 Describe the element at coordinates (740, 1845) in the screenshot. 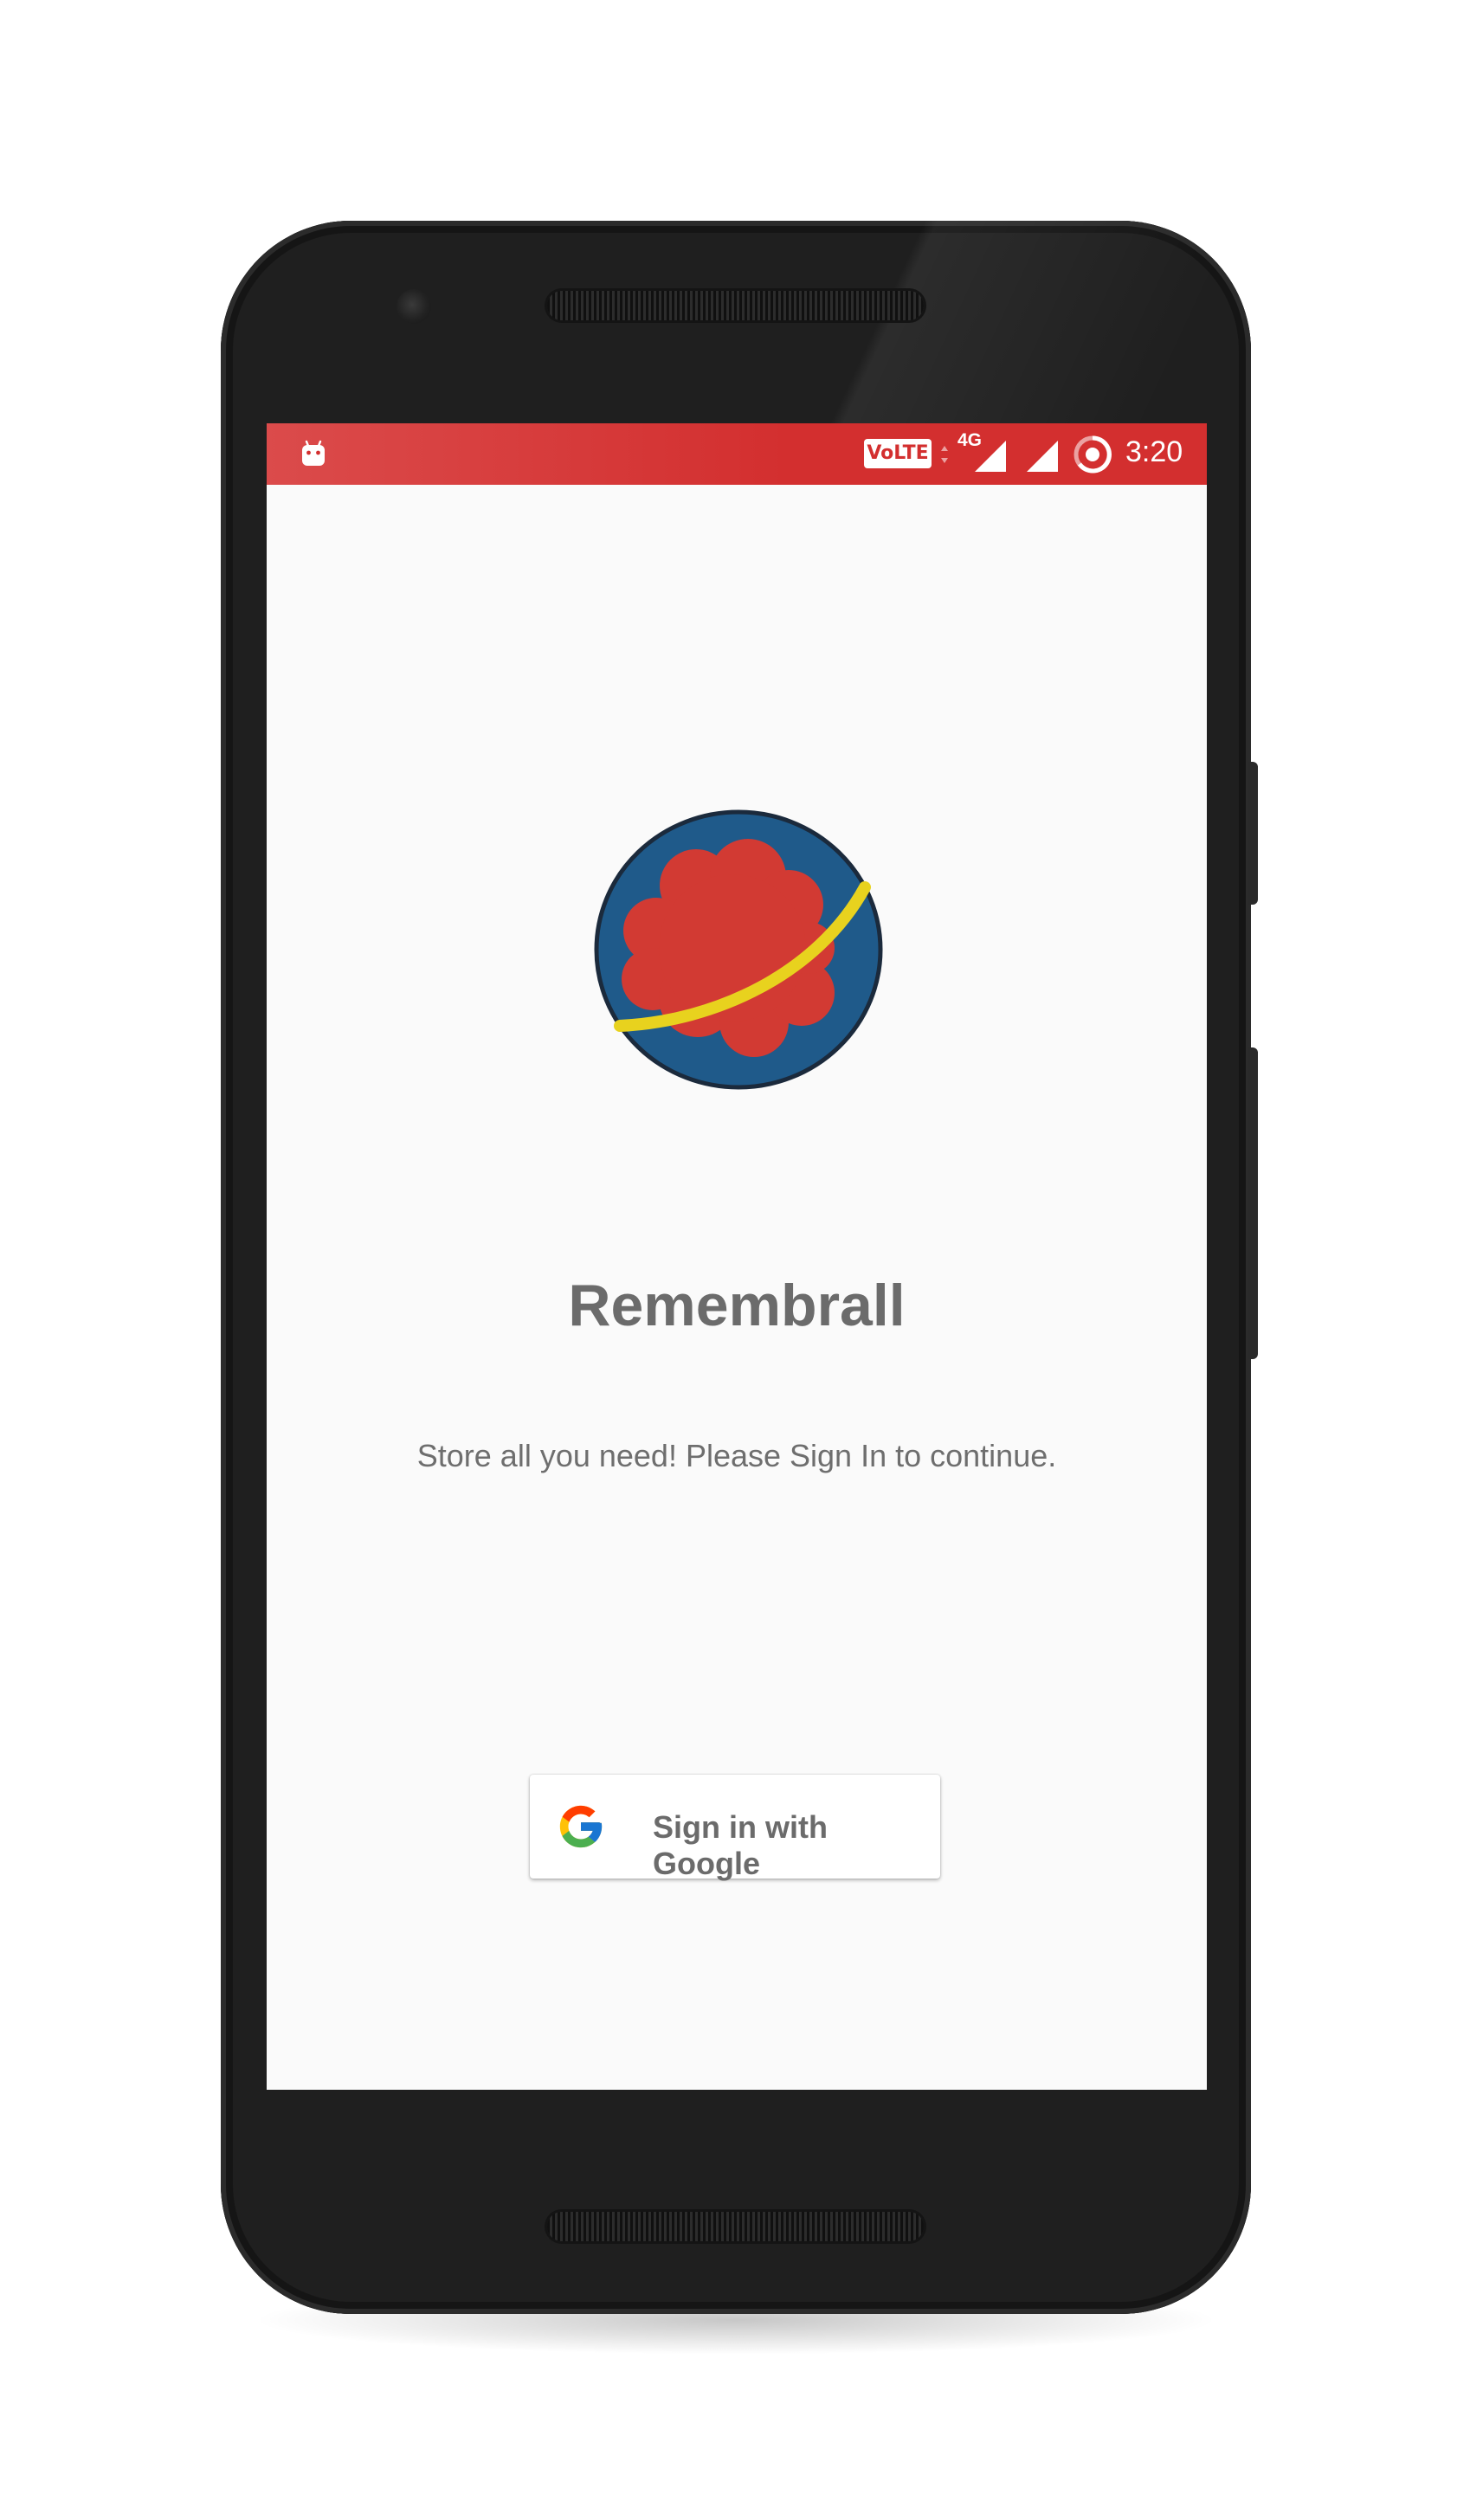

I see `google-sign-in-label: Sign in with Google` at that location.